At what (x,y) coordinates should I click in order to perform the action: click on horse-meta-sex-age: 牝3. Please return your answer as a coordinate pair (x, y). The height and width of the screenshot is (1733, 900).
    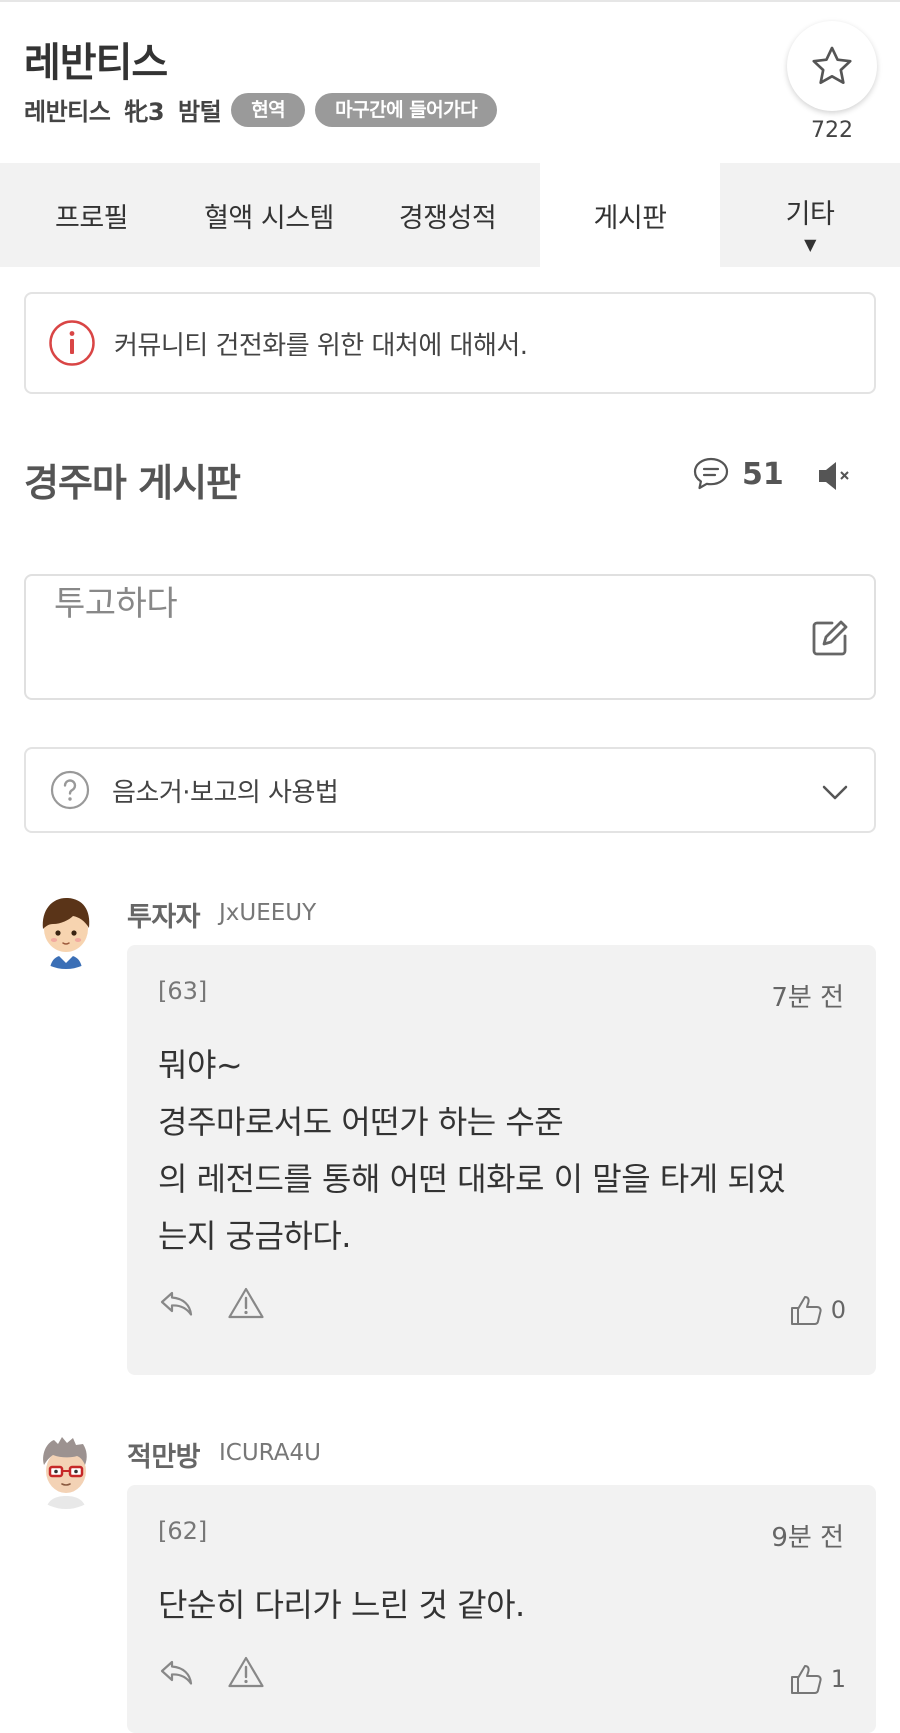
    Looking at the image, I should click on (144, 112).